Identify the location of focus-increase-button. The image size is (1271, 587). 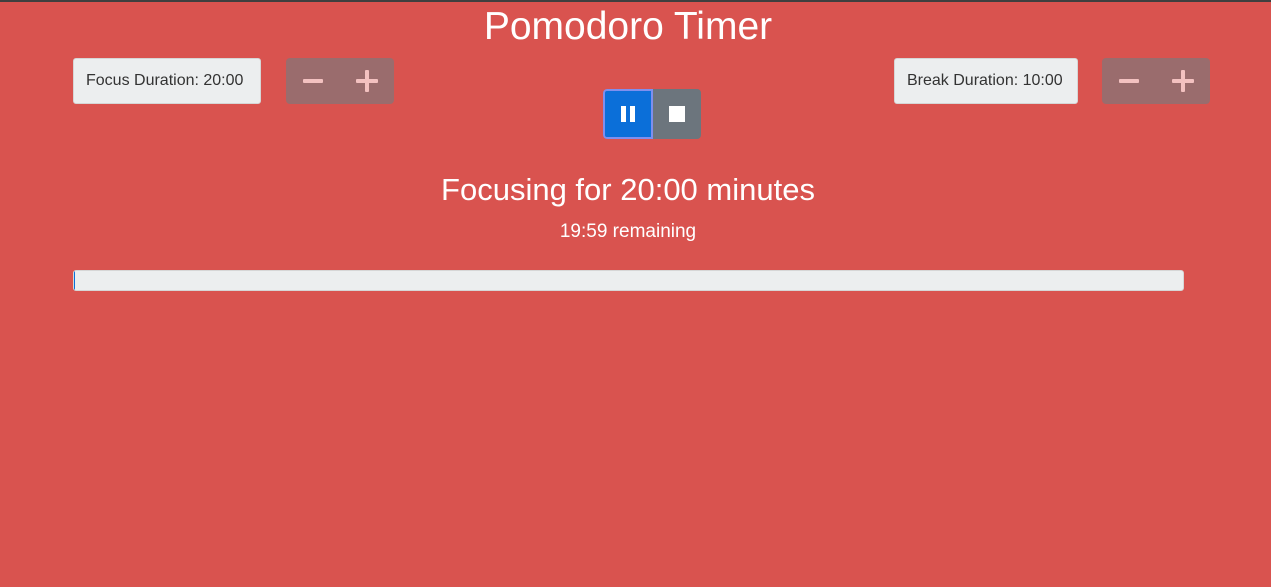
(367, 81).